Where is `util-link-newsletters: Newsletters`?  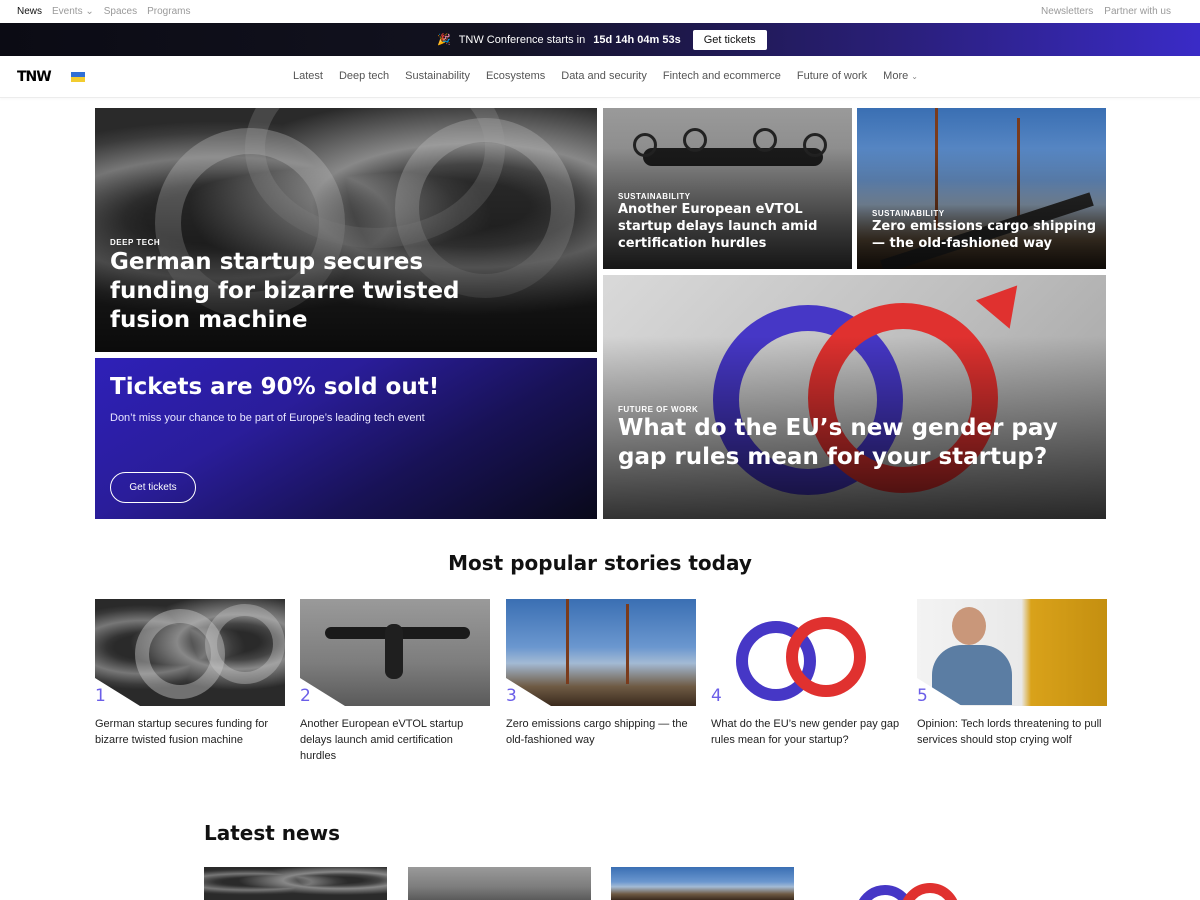 util-link-newsletters: Newsletters is located at coordinates (1067, 11).